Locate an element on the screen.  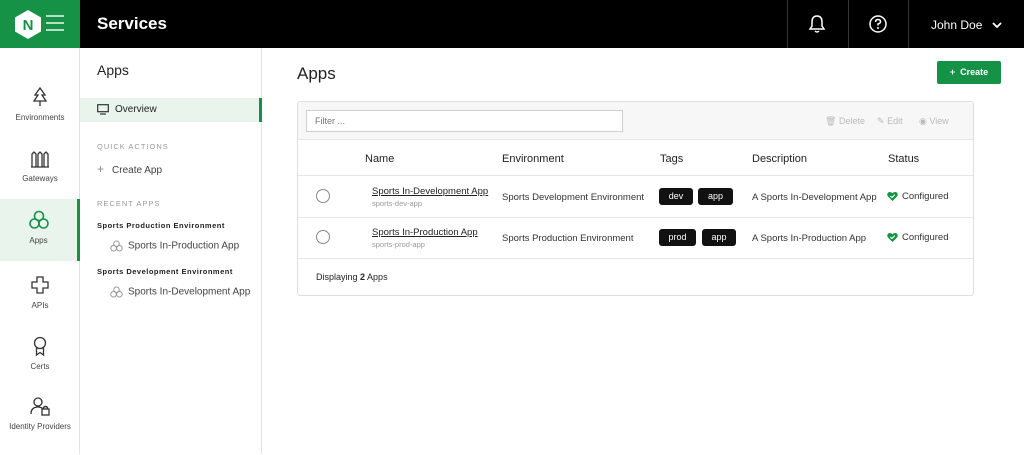
sidebar-title: Apps is located at coordinates (113, 70).